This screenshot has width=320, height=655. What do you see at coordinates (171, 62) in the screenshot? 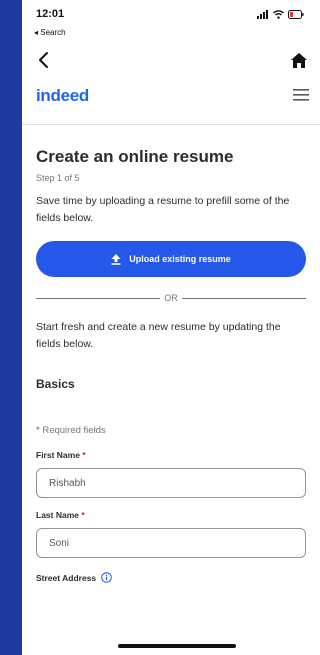
I see `navigation-bar` at bounding box center [171, 62].